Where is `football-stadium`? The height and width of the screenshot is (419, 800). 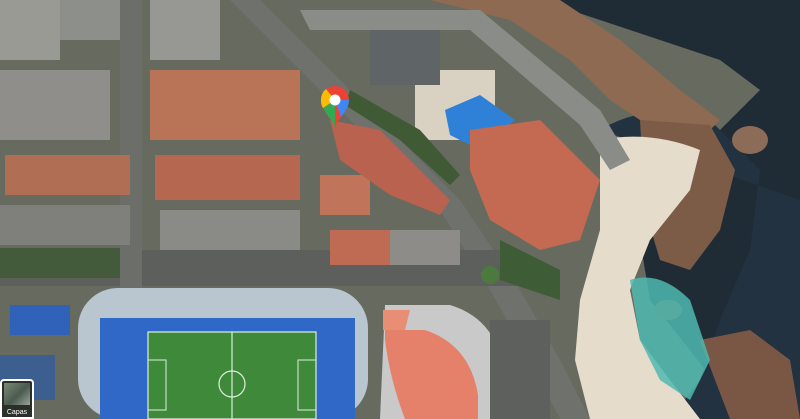 football-stadium is located at coordinates (223, 353).